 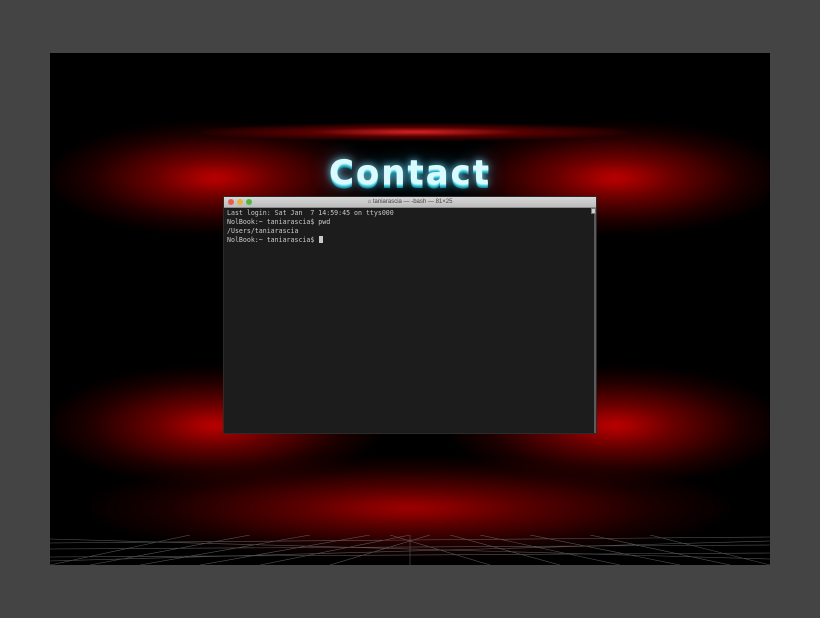 What do you see at coordinates (410, 550) in the screenshot?
I see `floor-grid` at bounding box center [410, 550].